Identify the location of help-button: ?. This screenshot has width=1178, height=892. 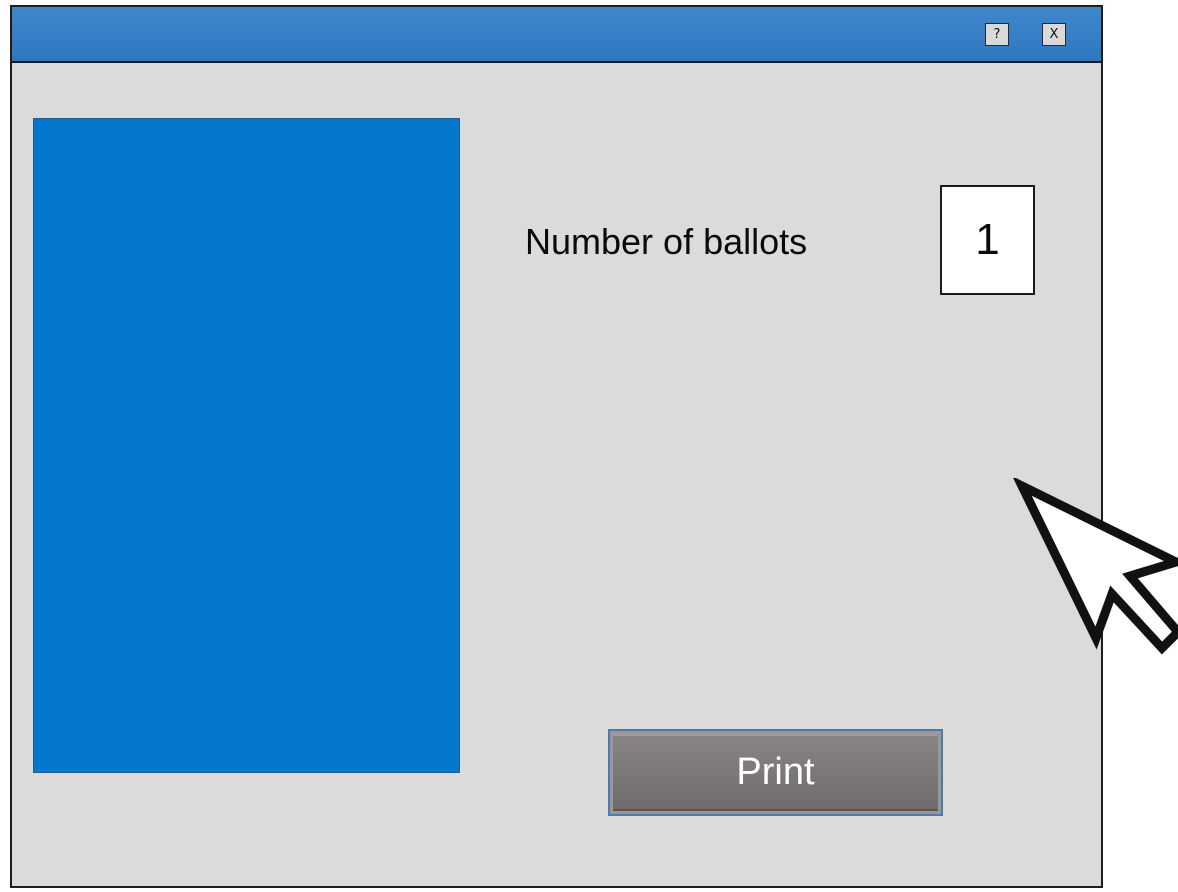
(997, 34).